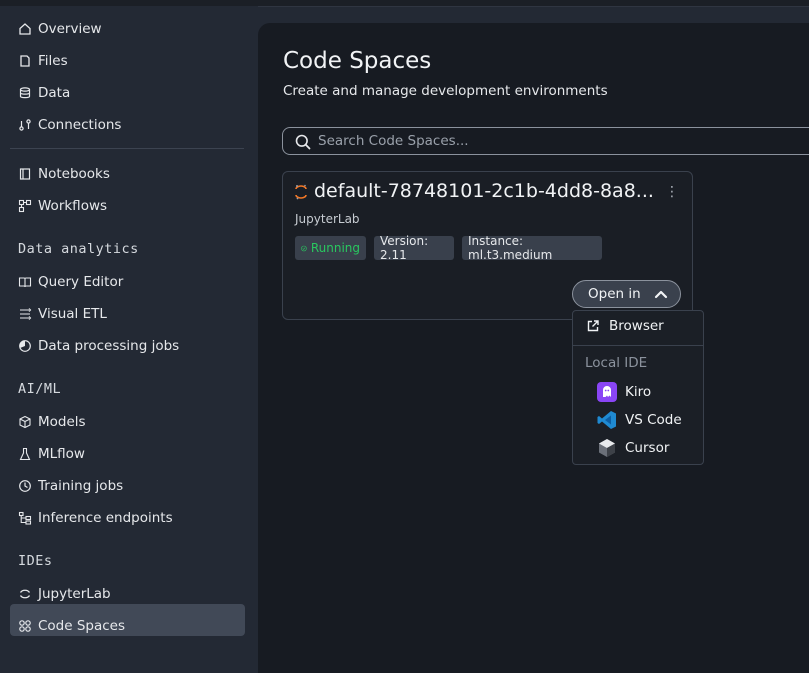 The width and height of the screenshot is (809, 673). What do you see at coordinates (335, 248) in the screenshot?
I see `status-text: Running` at bounding box center [335, 248].